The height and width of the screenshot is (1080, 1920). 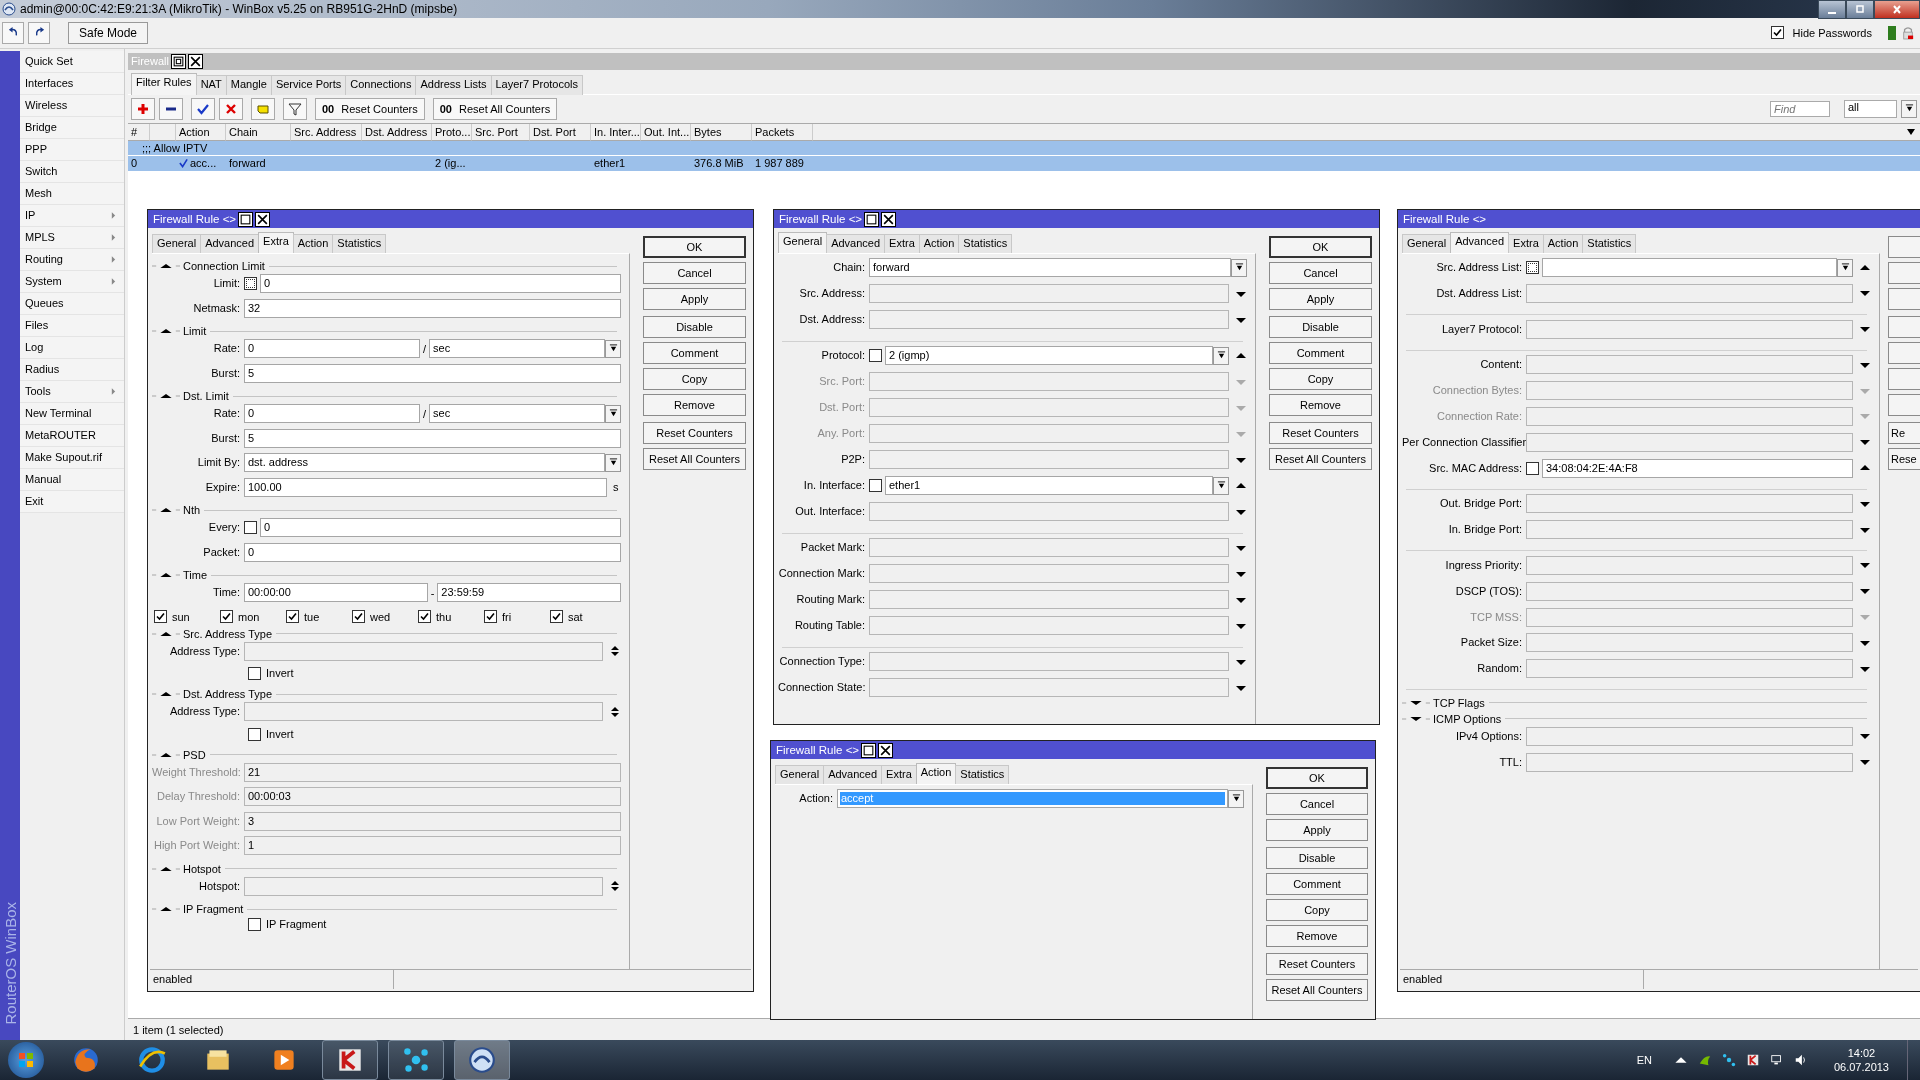 What do you see at coordinates (34, 346) in the screenshot?
I see `menu-item: Log` at bounding box center [34, 346].